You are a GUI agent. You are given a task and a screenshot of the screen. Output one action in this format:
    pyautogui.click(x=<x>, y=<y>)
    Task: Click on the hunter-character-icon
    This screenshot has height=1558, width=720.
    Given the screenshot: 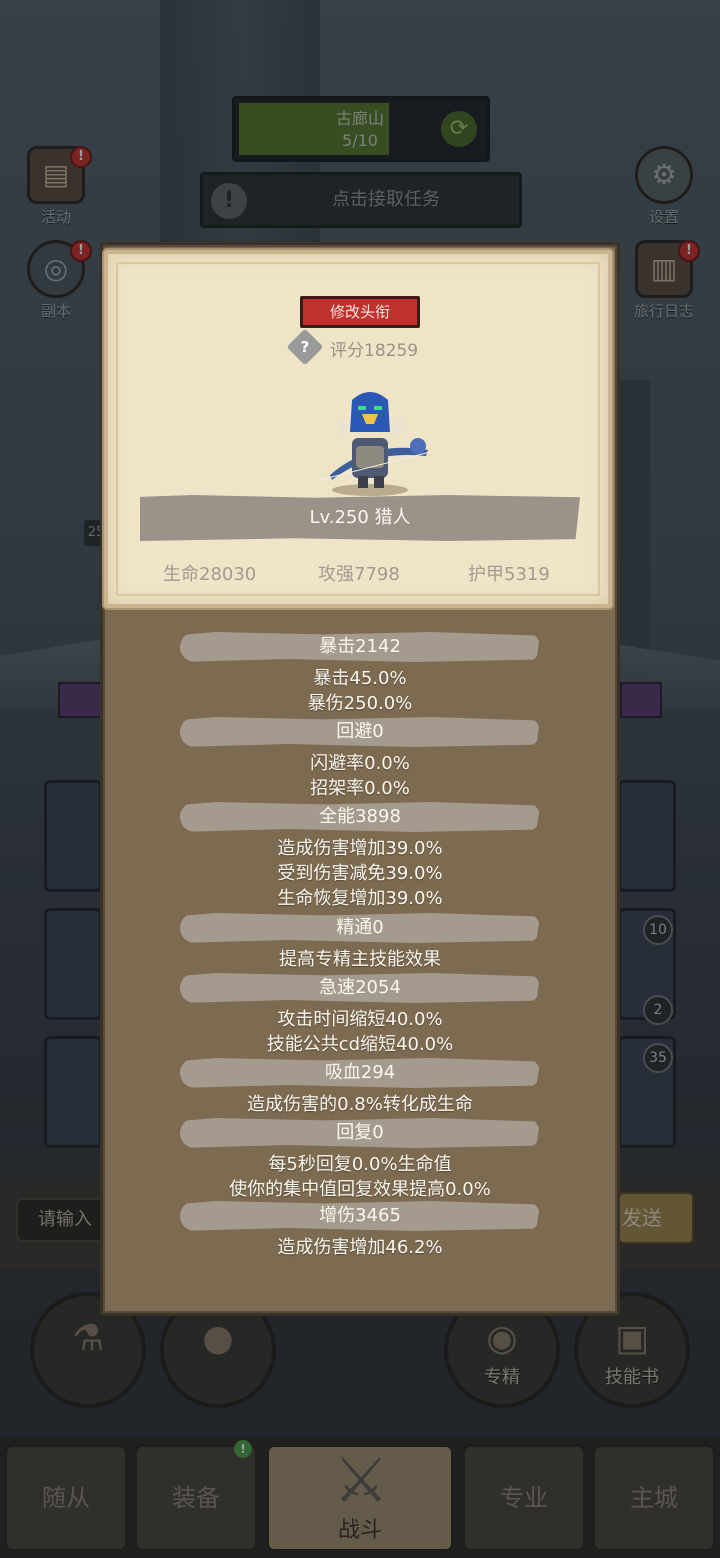 What is the action you would take?
    pyautogui.click(x=375, y=444)
    